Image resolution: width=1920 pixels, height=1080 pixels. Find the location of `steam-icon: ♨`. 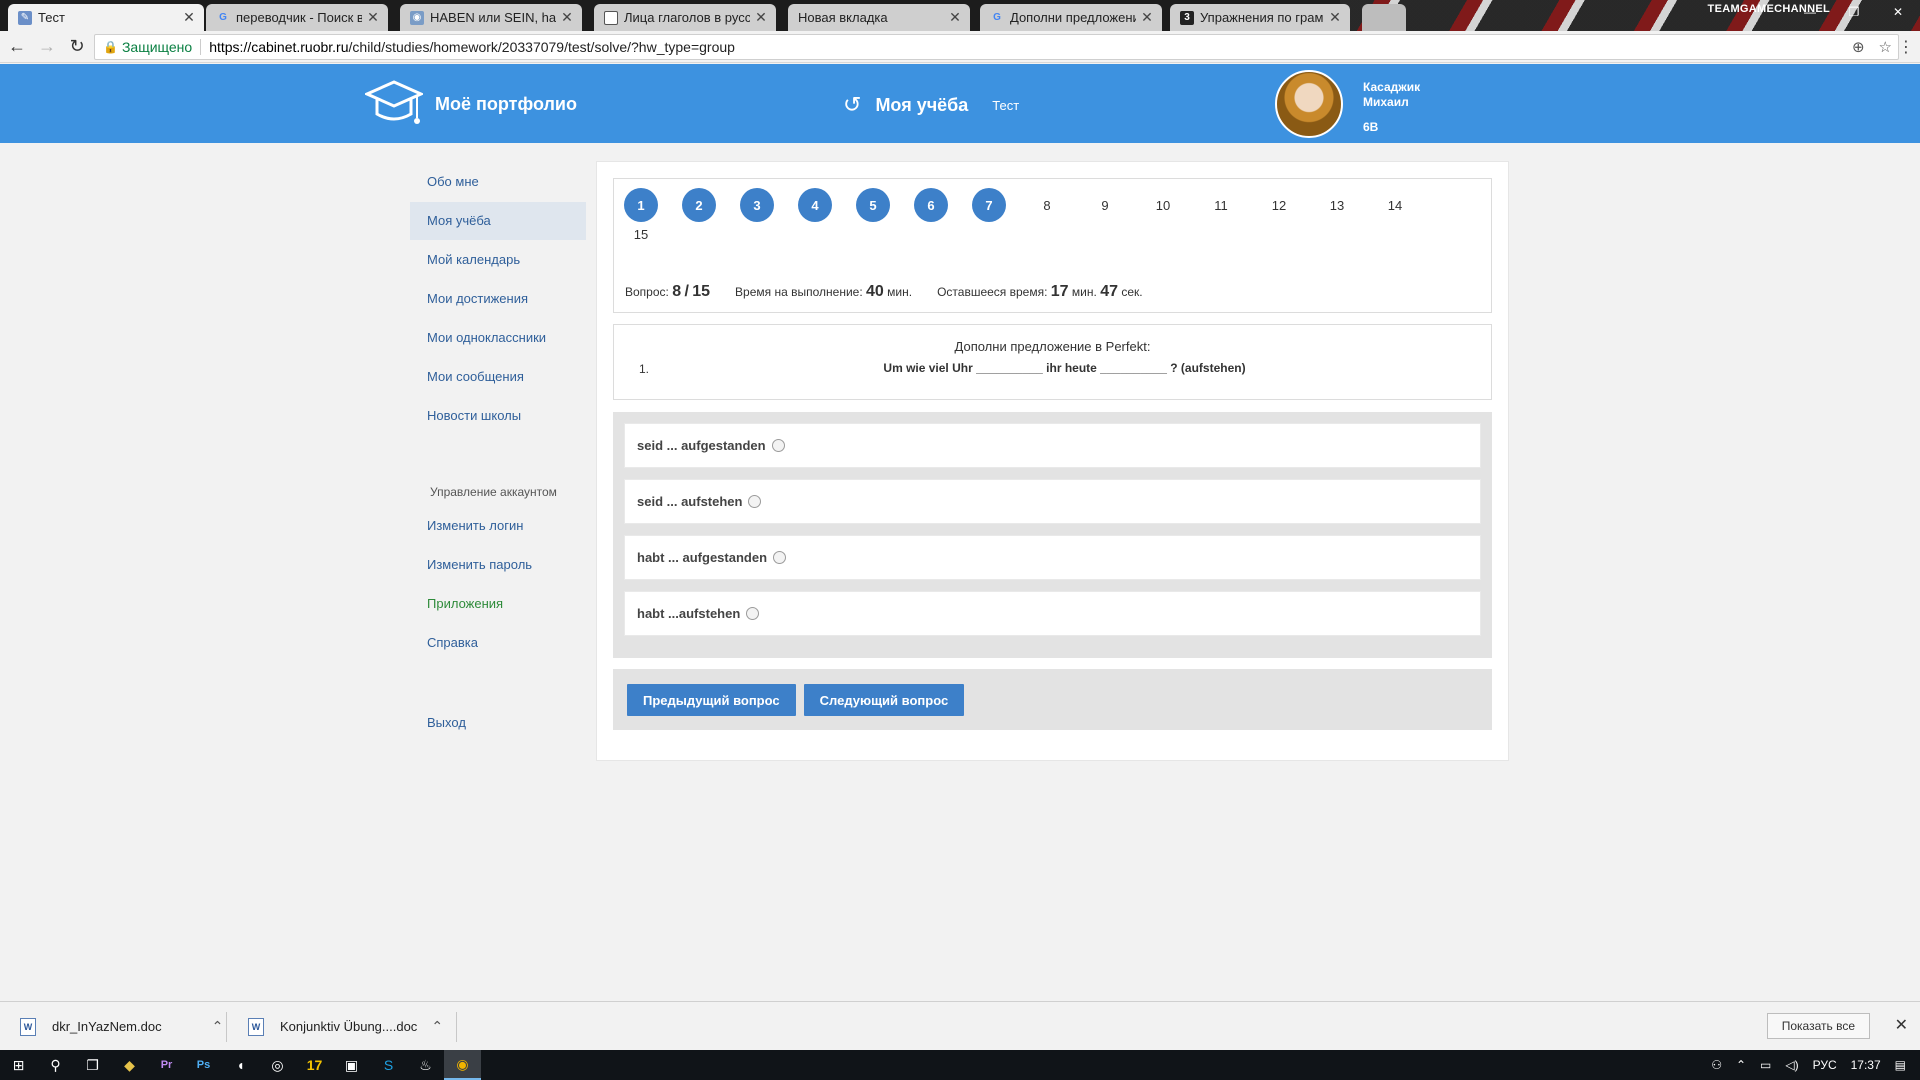

steam-icon: ♨ is located at coordinates (425, 1065).